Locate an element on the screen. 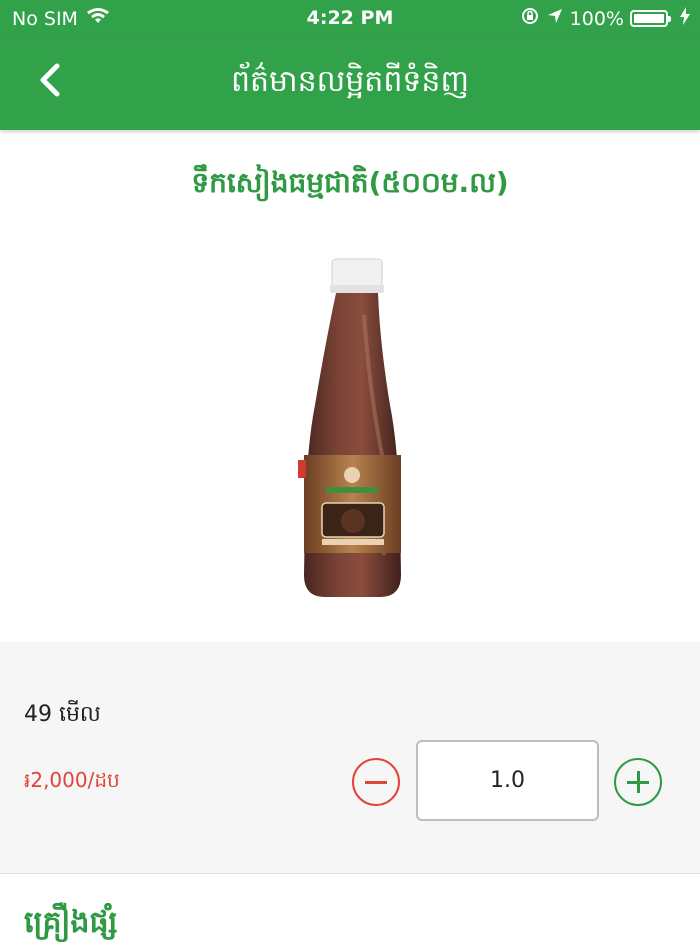  page-title: ព័ត៌មានលម្អិតពីទំនិញ is located at coordinates (350, 81).